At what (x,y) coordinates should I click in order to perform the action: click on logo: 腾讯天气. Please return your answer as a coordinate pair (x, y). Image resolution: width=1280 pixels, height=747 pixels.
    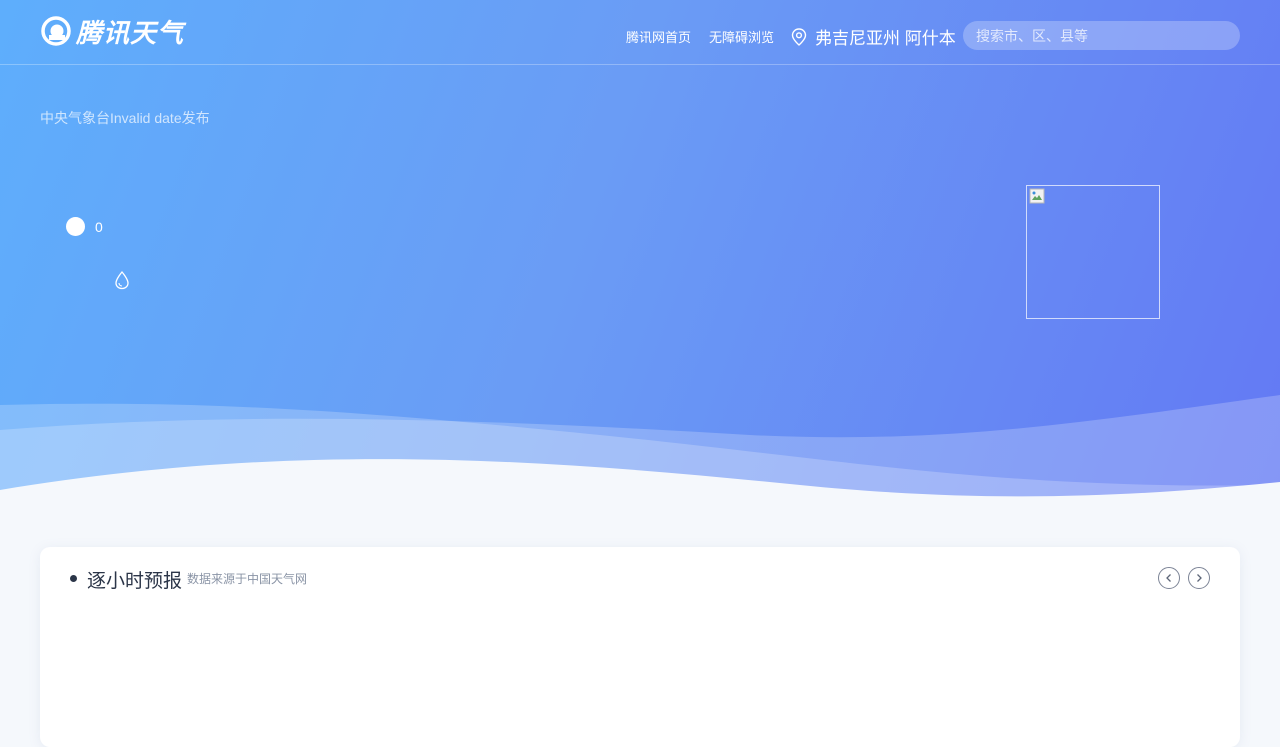
    Looking at the image, I should click on (112, 31).